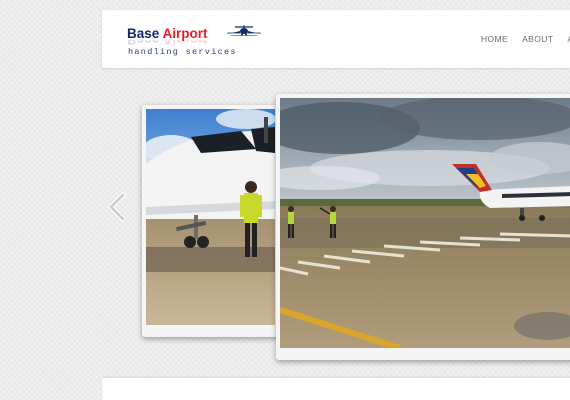  What do you see at coordinates (182, 52) in the screenshot?
I see `logo-tagline: handling services` at bounding box center [182, 52].